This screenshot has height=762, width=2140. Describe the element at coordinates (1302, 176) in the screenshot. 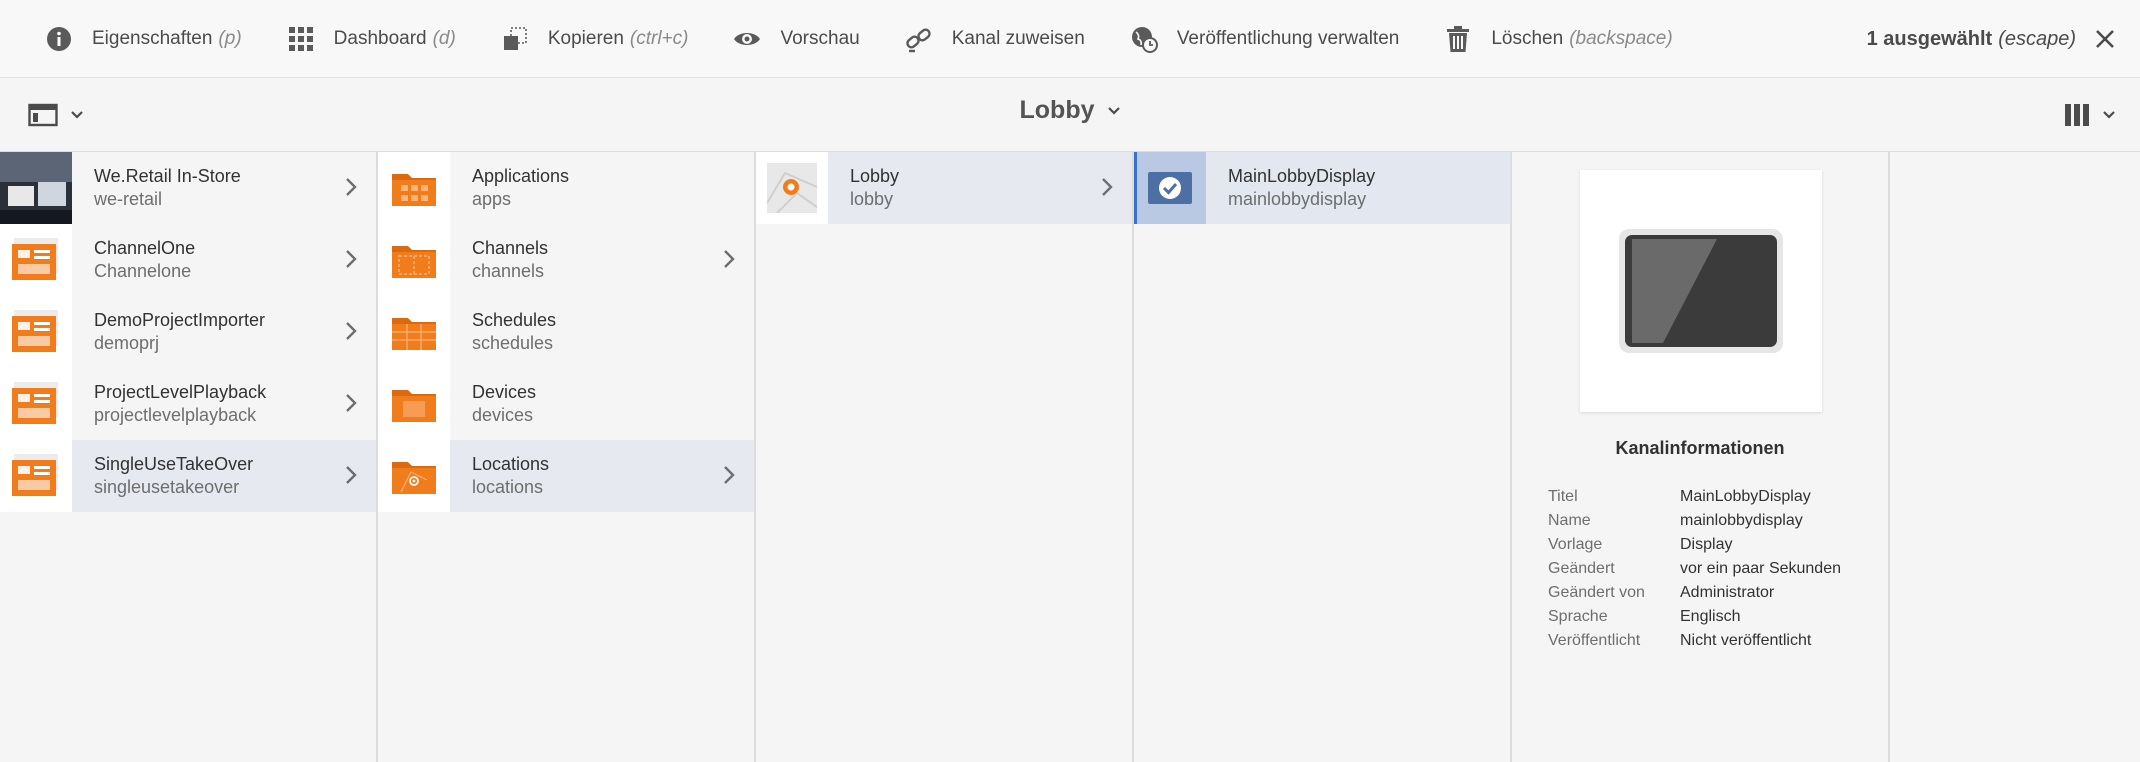

I see `item-title: MainLobbyDisplay` at that location.